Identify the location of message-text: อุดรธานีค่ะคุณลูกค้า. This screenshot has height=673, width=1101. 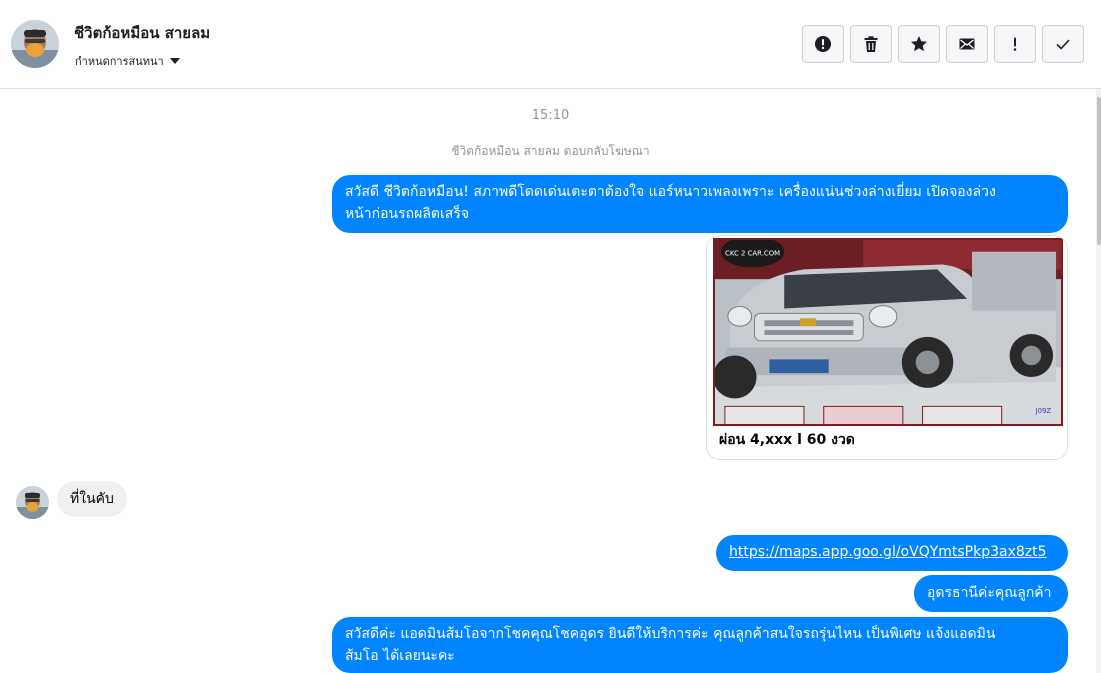
(989, 593).